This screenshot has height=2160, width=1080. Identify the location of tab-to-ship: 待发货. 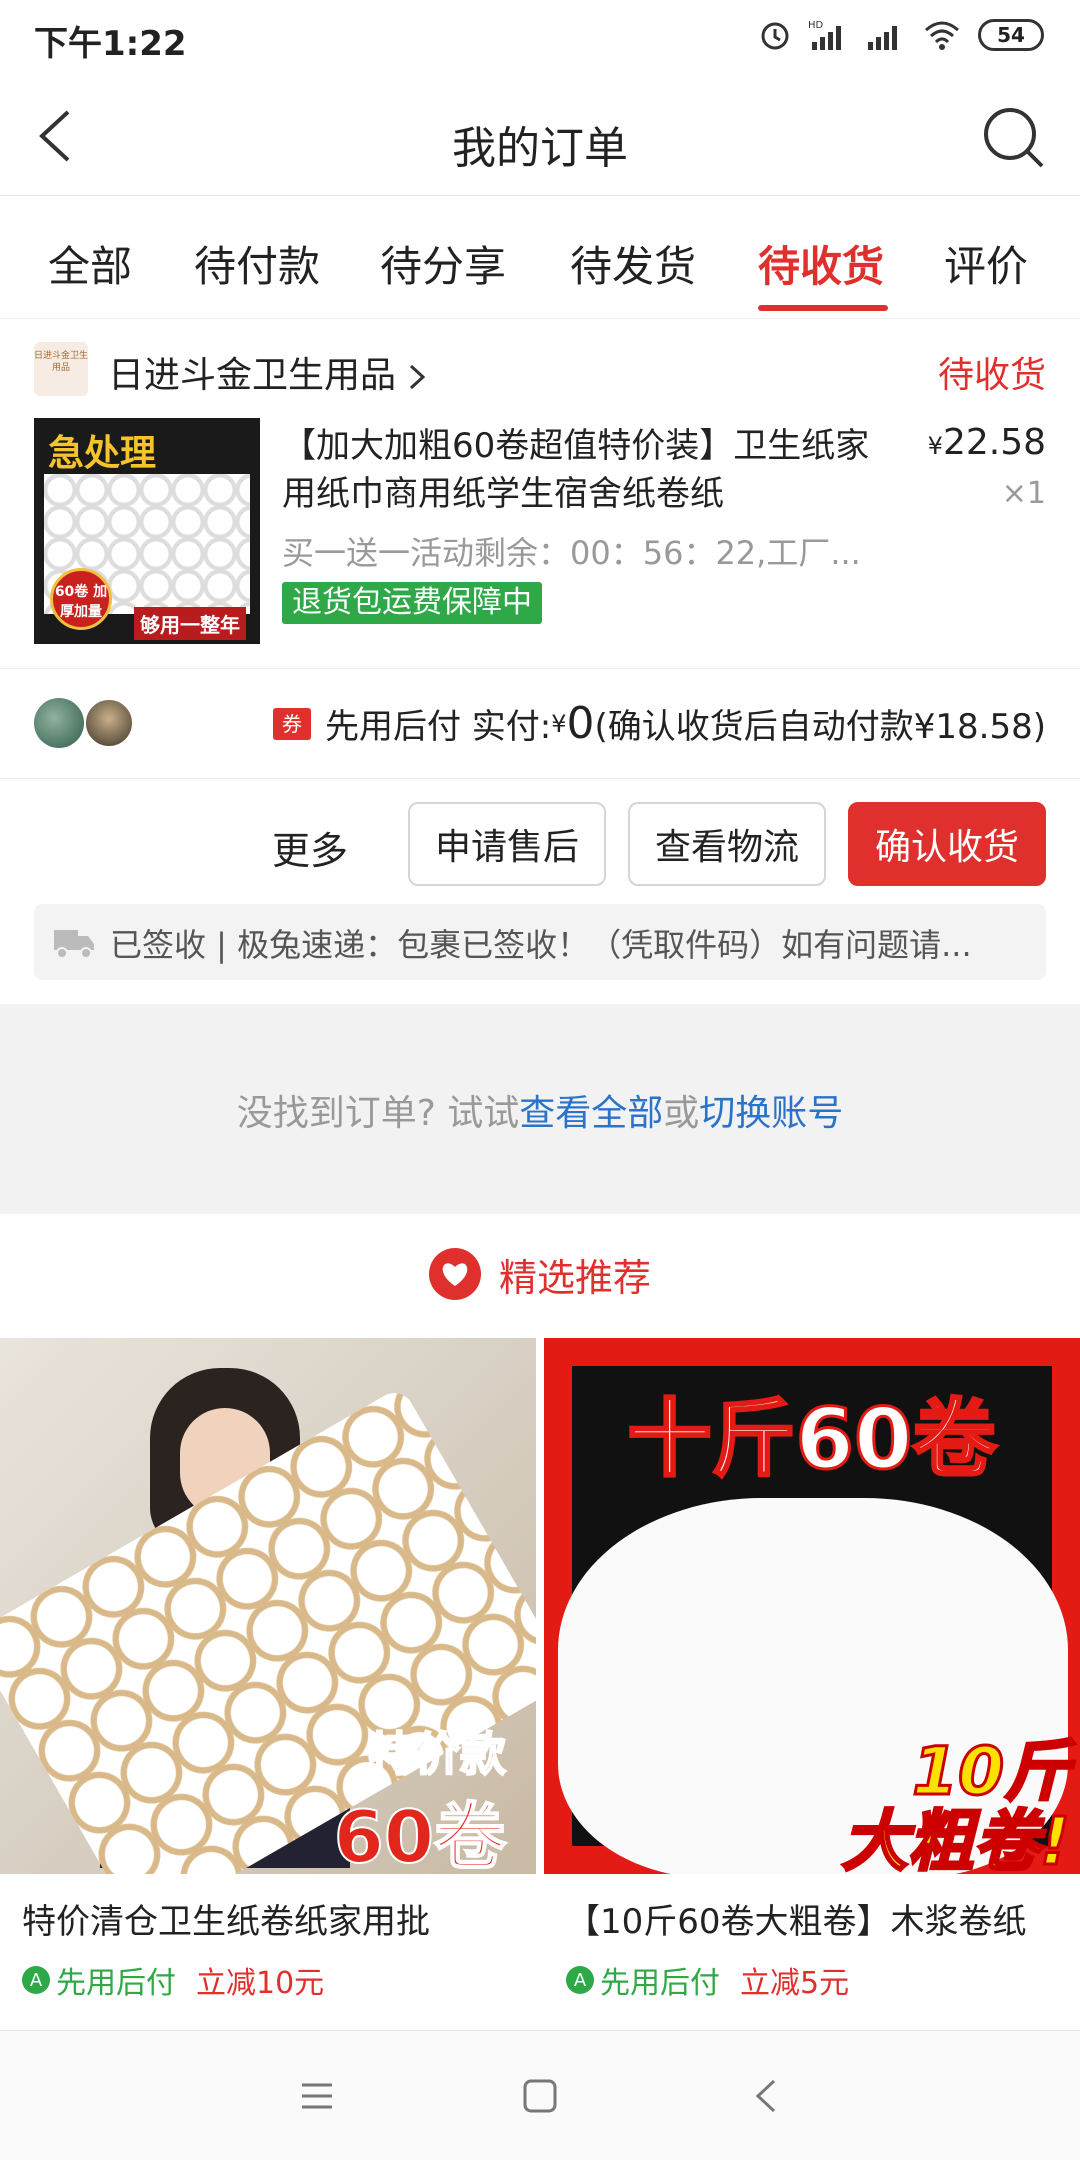
(633, 263).